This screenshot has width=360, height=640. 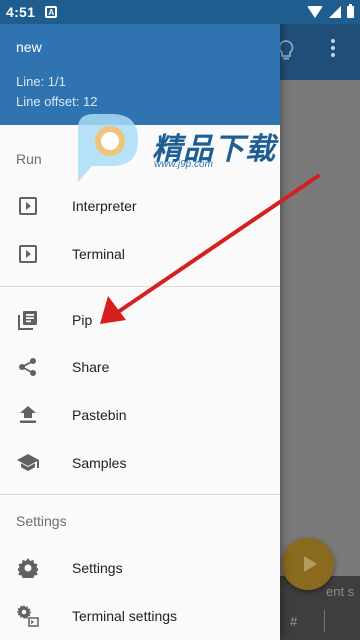 I want to click on play-icon, so click(x=310, y=564).